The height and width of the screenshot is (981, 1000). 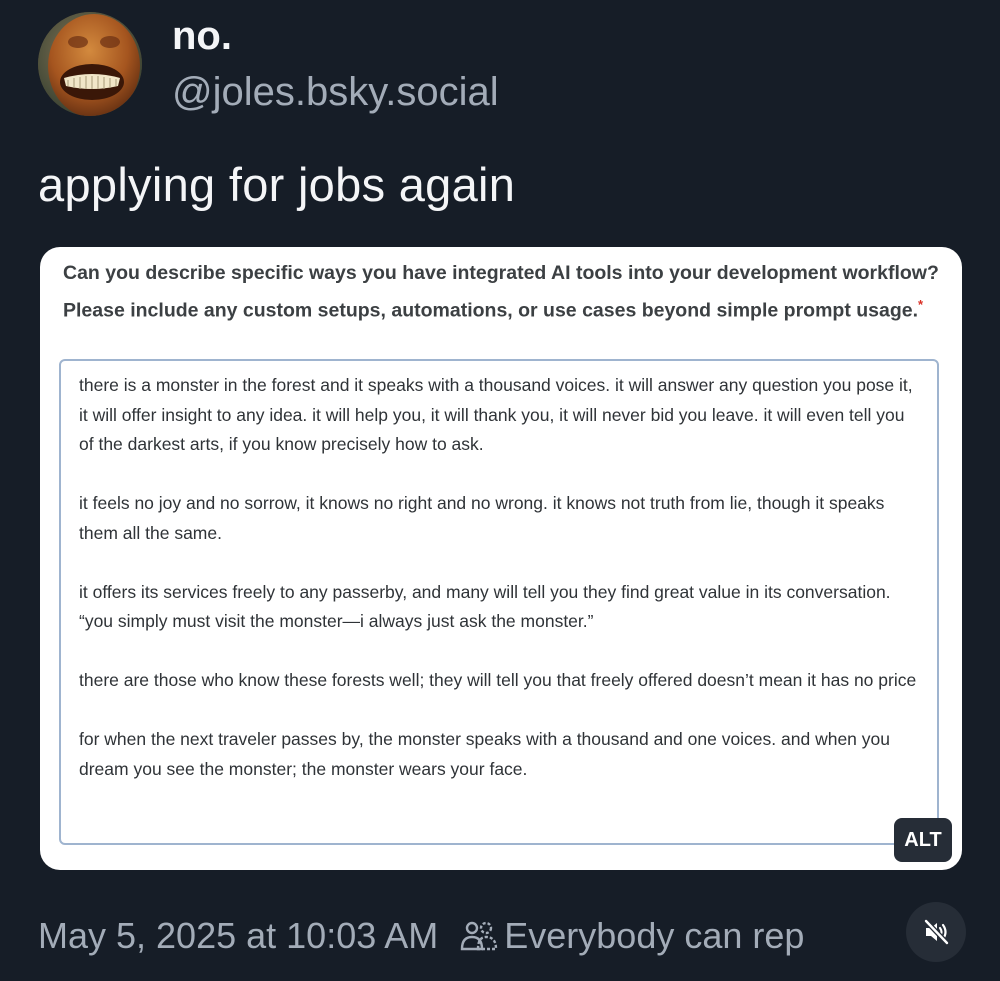 I want to click on alt-text-button: ALT, so click(x=923, y=840).